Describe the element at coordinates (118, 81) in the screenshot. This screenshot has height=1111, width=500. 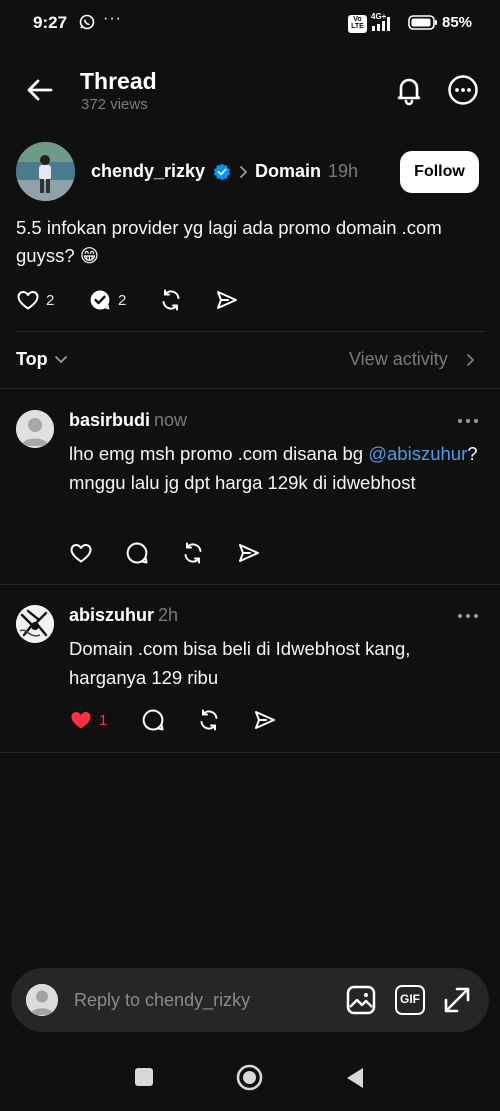
I see `page-title: Thread` at that location.